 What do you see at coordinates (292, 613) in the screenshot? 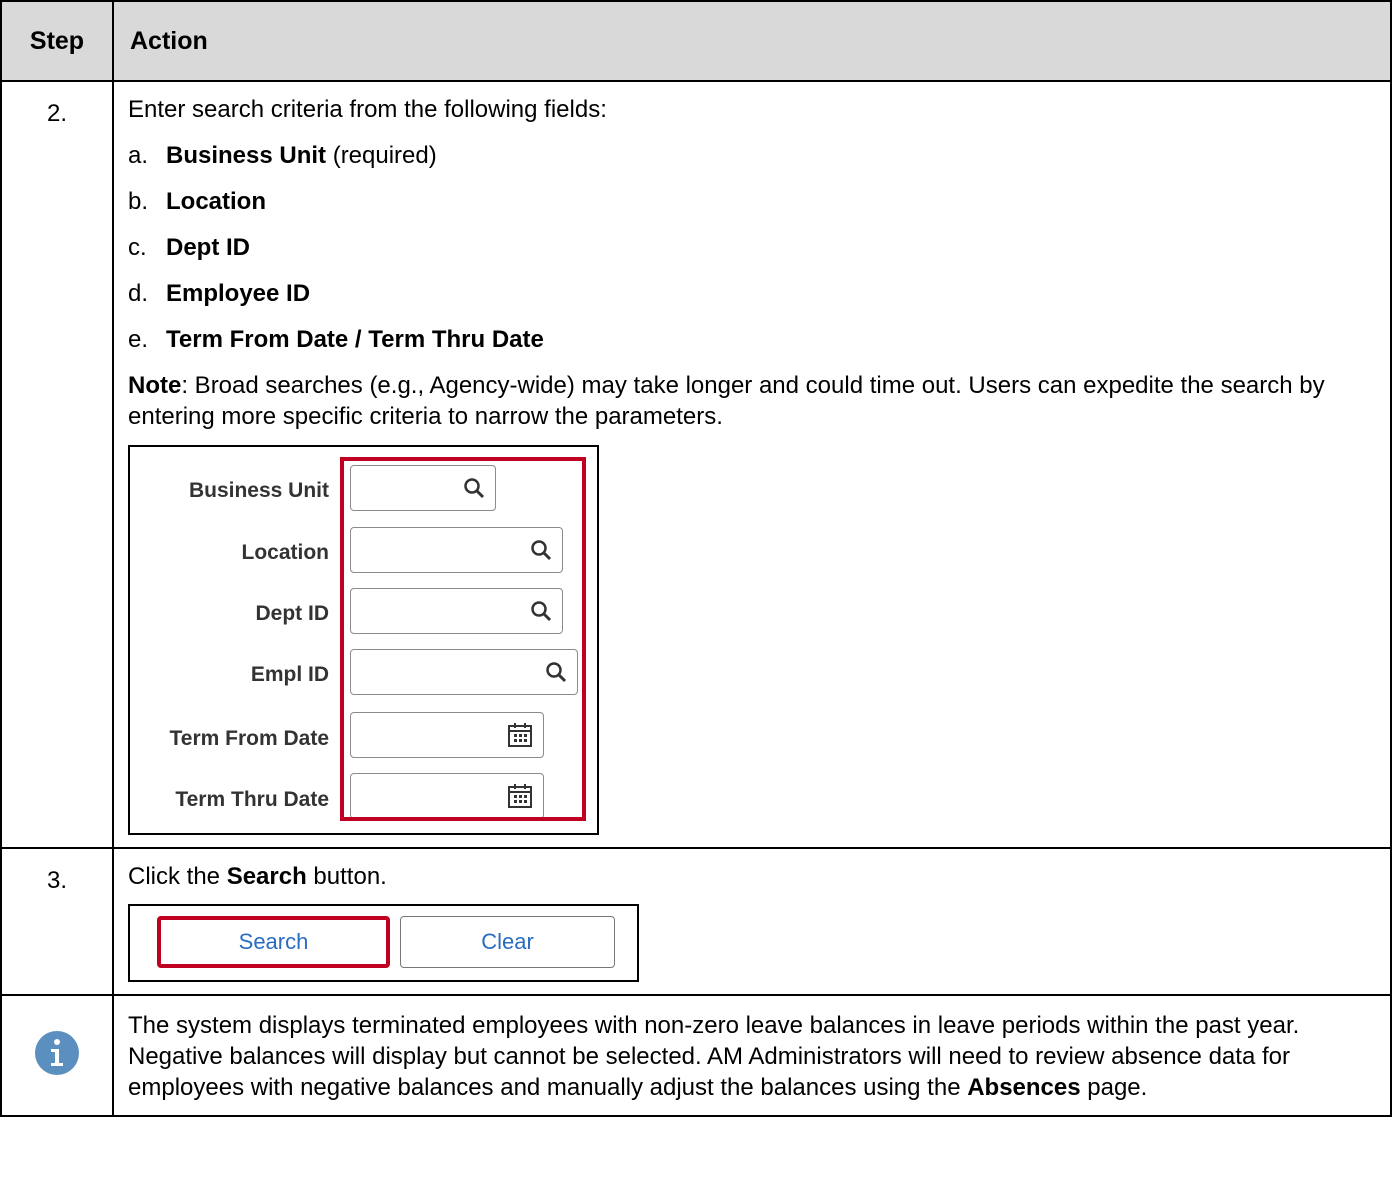
I see `dept-id-label: Dept ID` at bounding box center [292, 613].